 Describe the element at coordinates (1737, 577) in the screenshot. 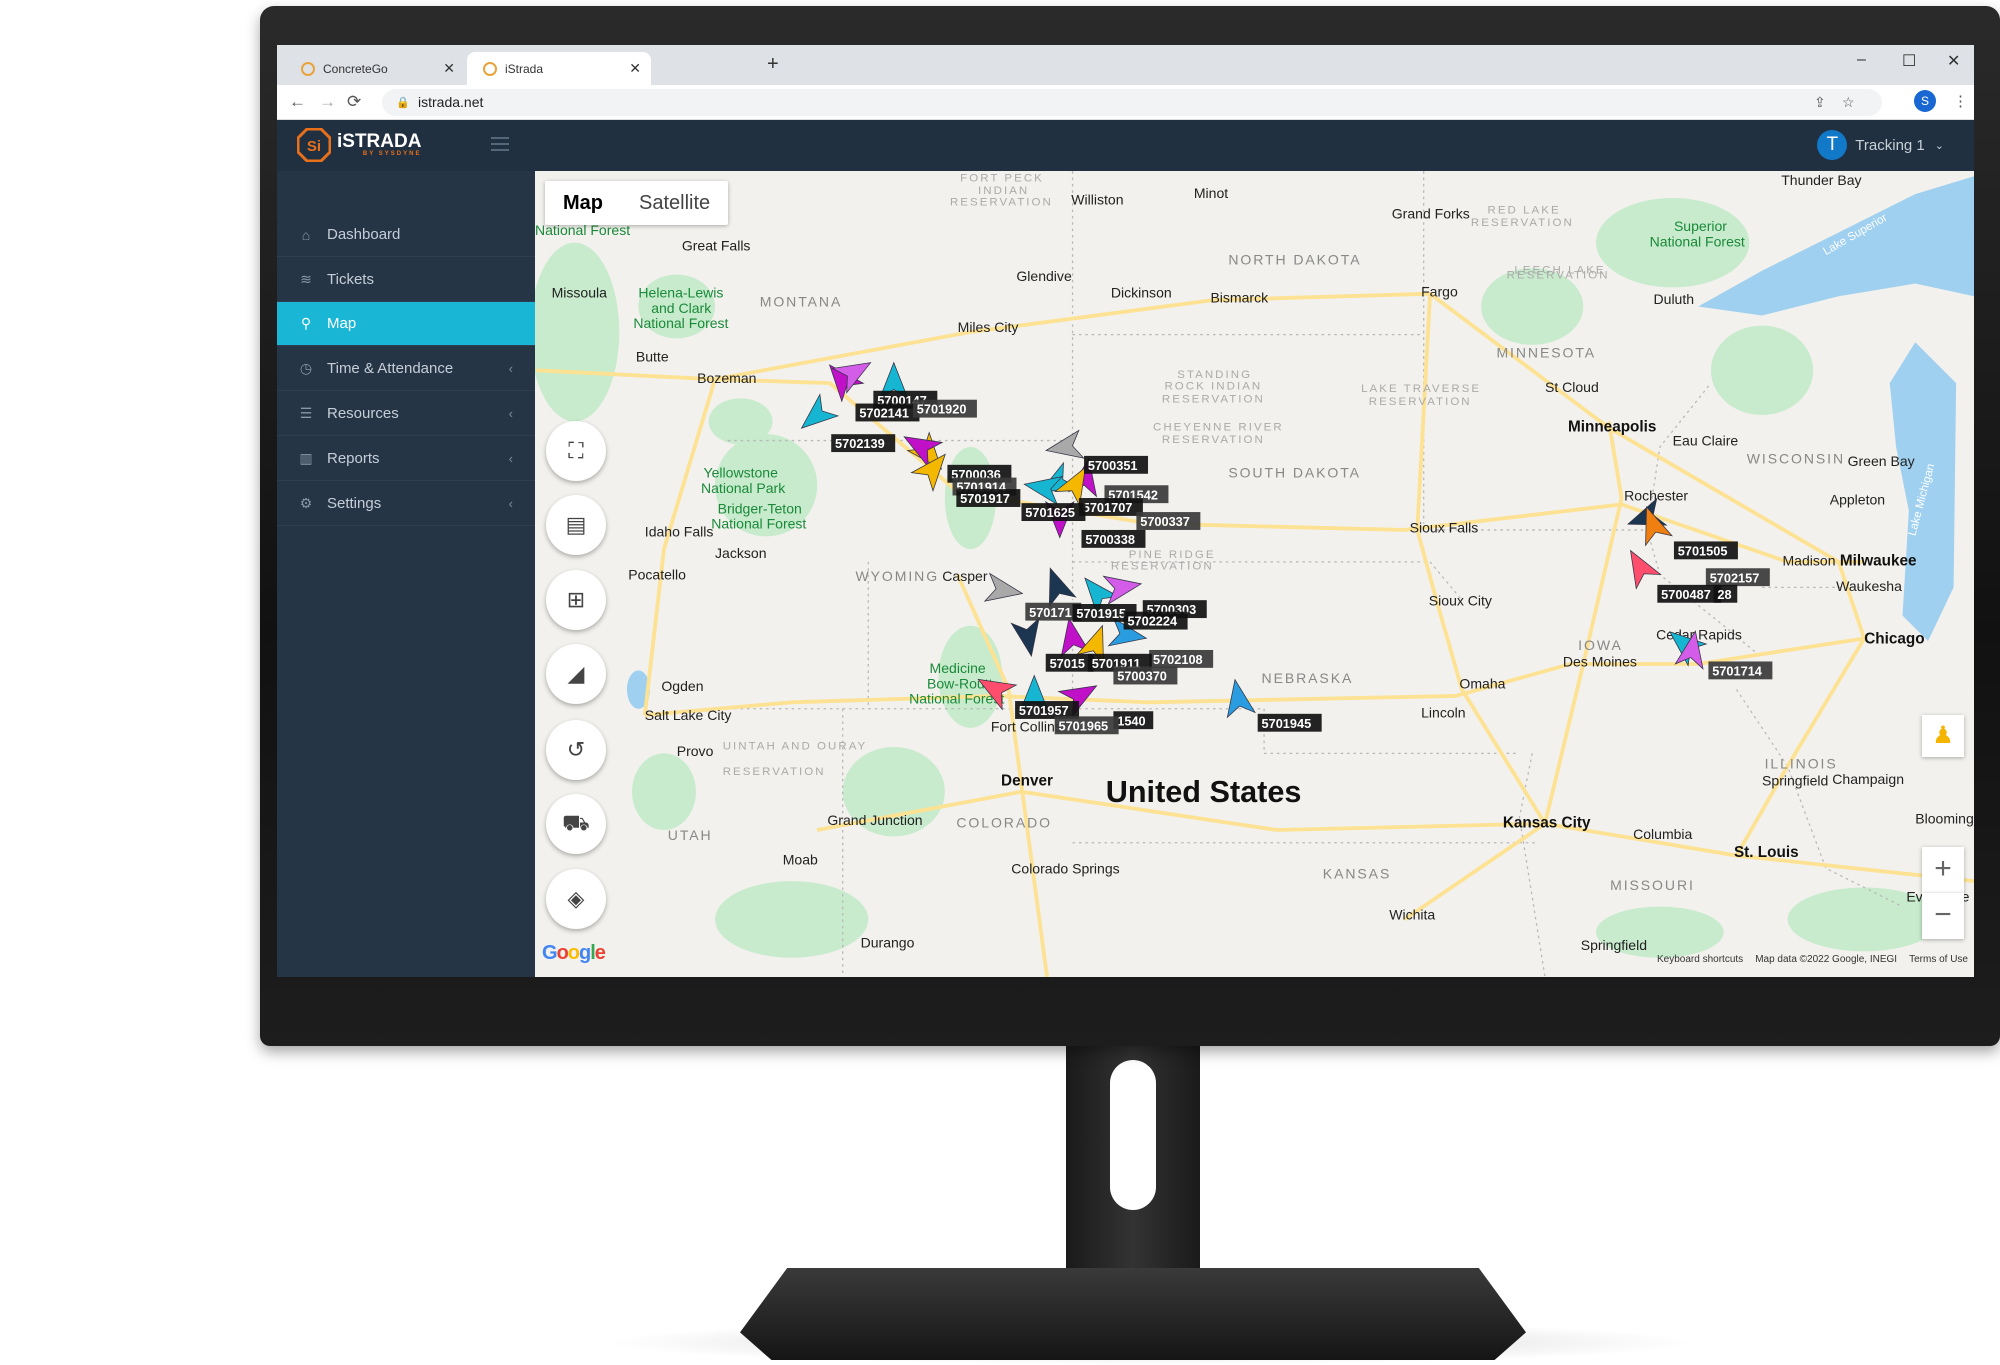

I see `vehicle-label: 5702157` at that location.